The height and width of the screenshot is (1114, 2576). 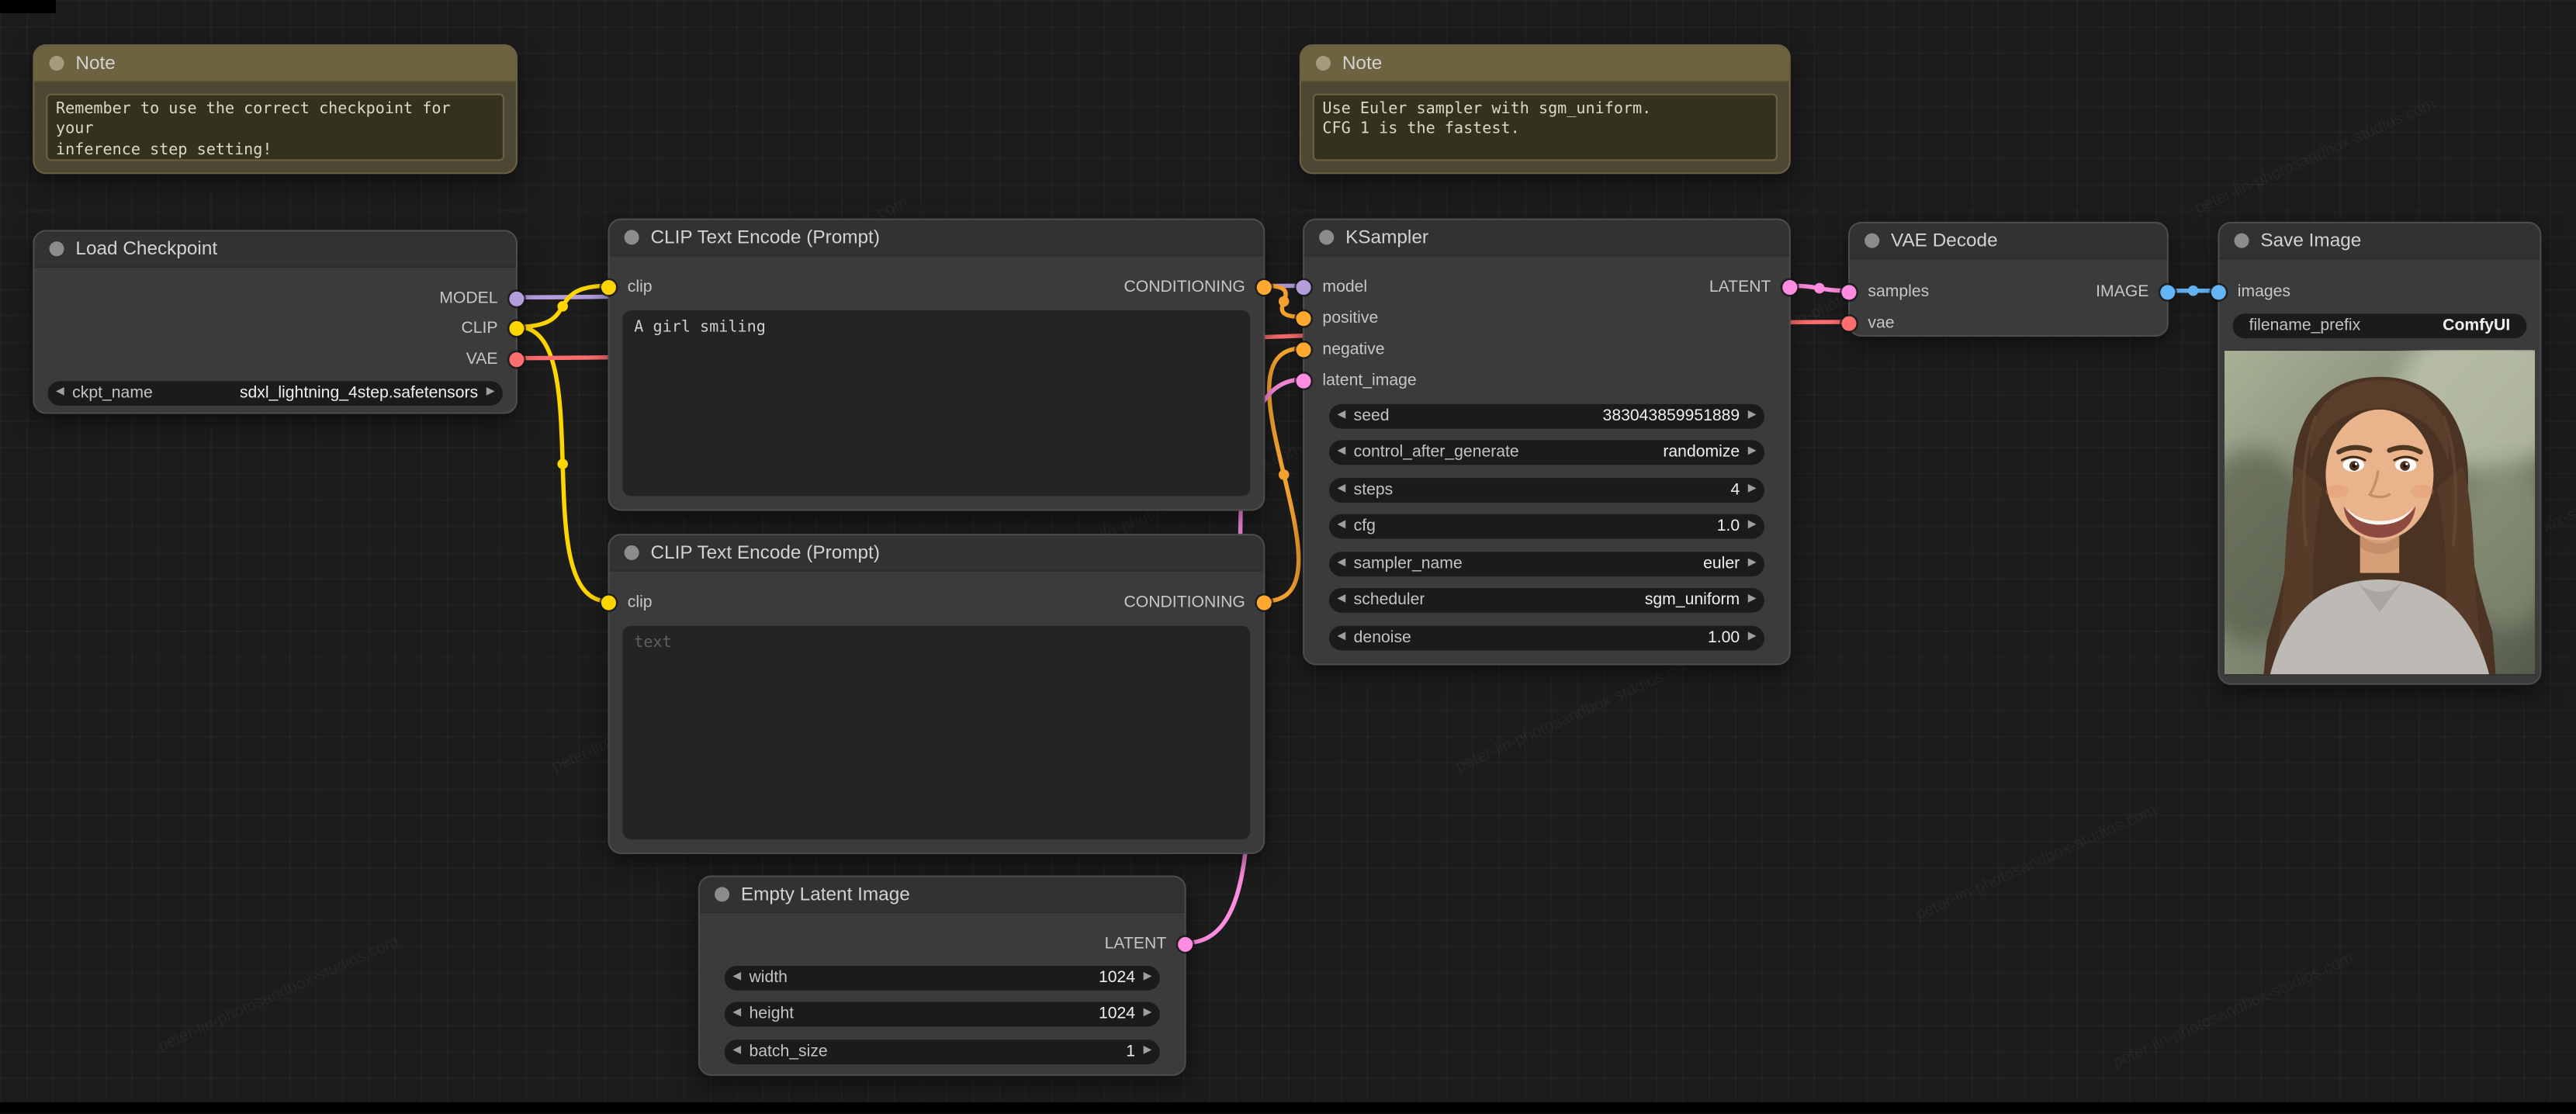 What do you see at coordinates (1303, 319) in the screenshot?
I see `input-port-positive` at bounding box center [1303, 319].